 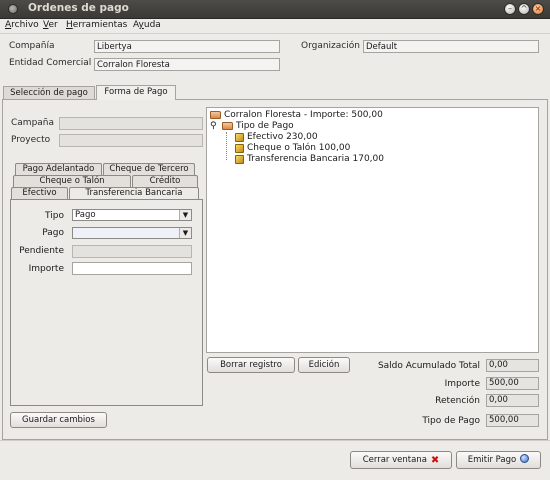 I want to click on project-field, so click(x=131, y=140).